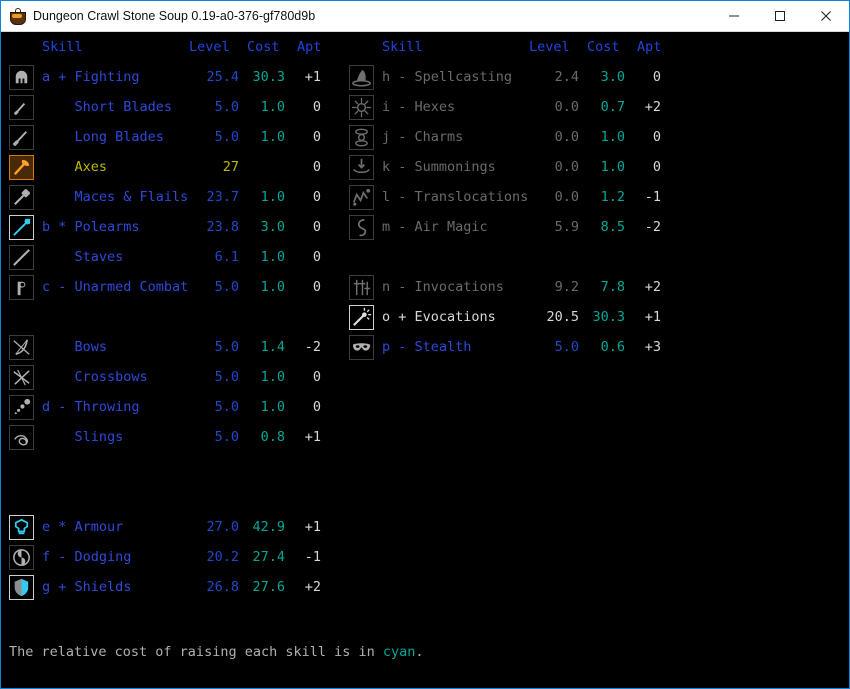 This screenshot has width=850, height=689. Describe the element at coordinates (361, 197) in the screenshot. I see `translocations-icon` at that location.